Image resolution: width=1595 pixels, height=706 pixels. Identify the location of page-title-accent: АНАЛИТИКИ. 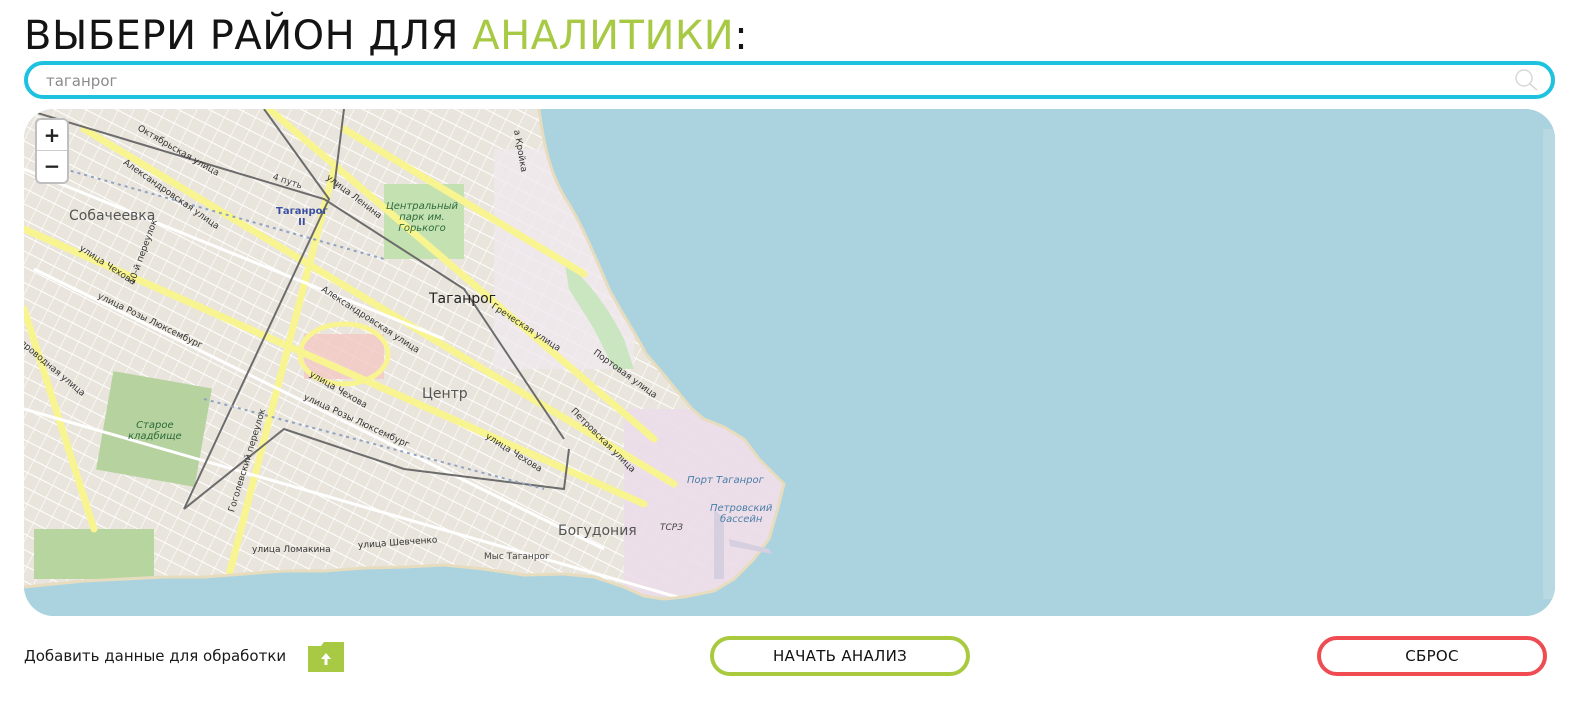
(603, 36).